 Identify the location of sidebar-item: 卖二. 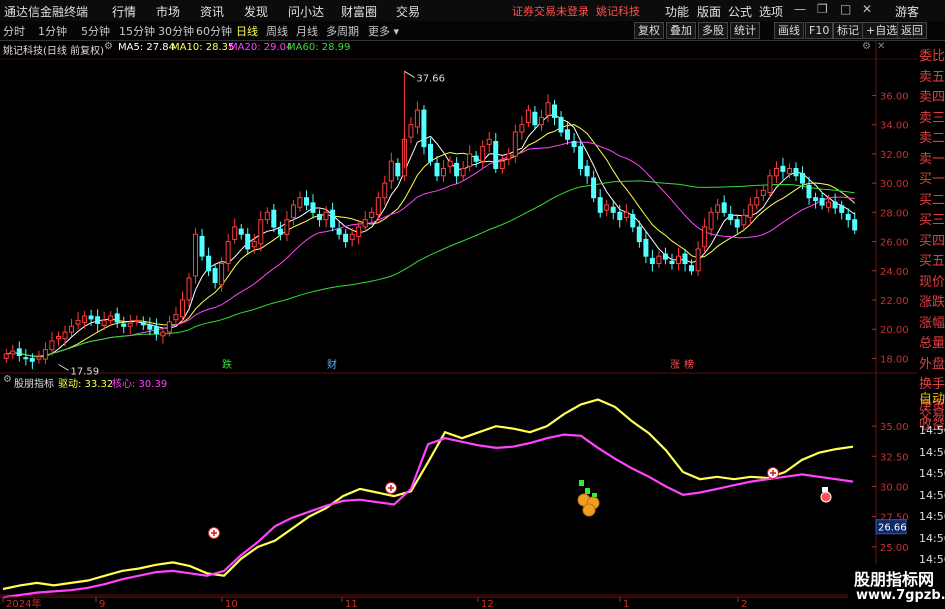
(932, 136).